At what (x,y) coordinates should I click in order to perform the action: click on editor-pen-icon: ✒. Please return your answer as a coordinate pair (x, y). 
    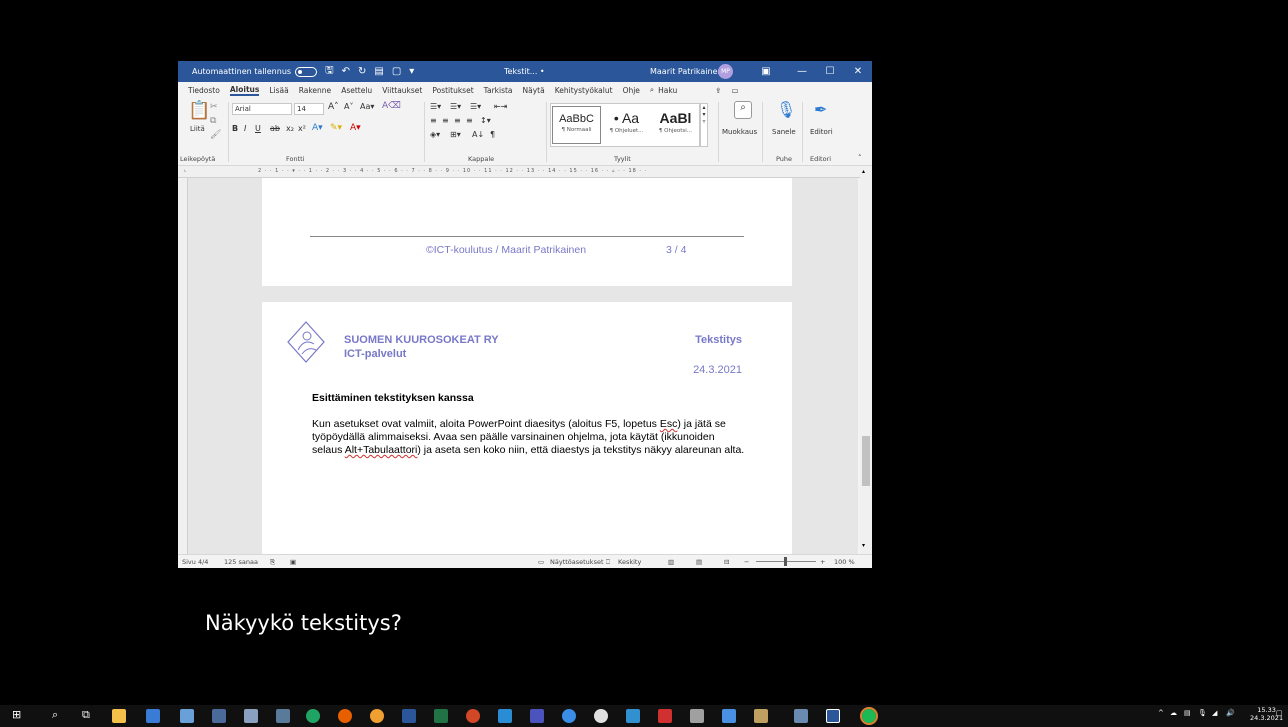
    Looking at the image, I should click on (820, 109).